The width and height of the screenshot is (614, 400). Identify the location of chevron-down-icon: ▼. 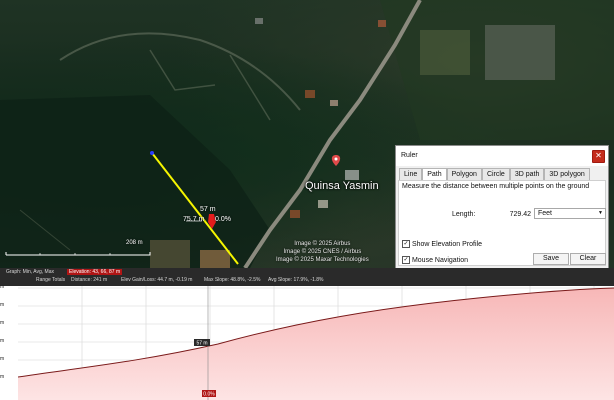
(600, 213).